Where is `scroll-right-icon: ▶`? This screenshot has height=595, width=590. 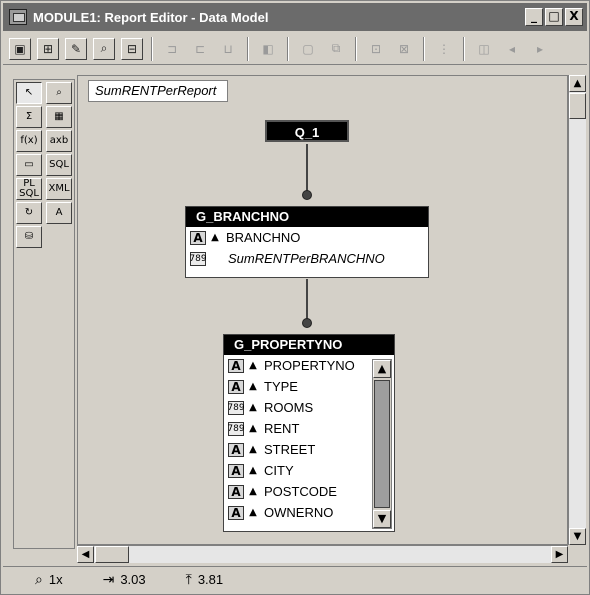
scroll-right-icon: ▶ is located at coordinates (559, 554).